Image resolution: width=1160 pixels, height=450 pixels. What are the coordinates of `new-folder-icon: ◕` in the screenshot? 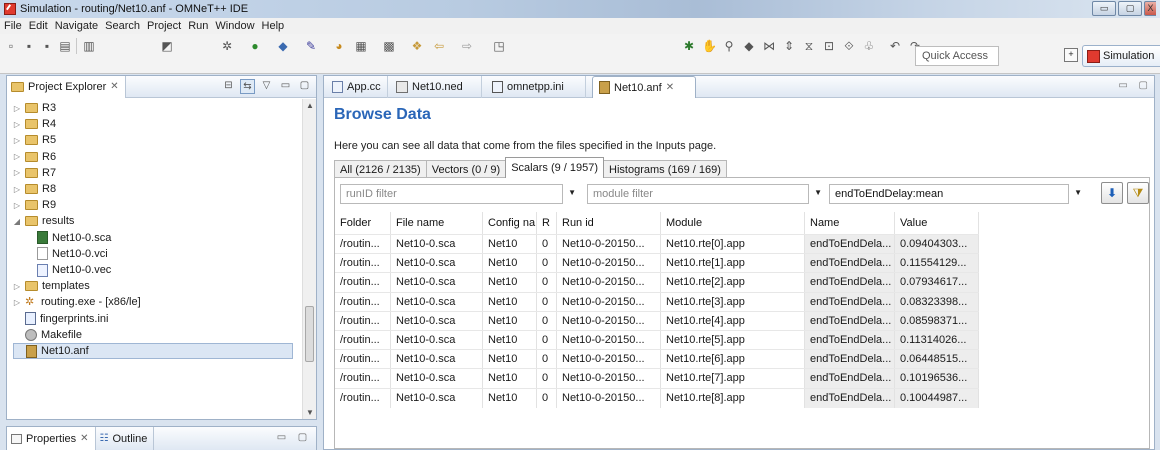 It's located at (339, 46).